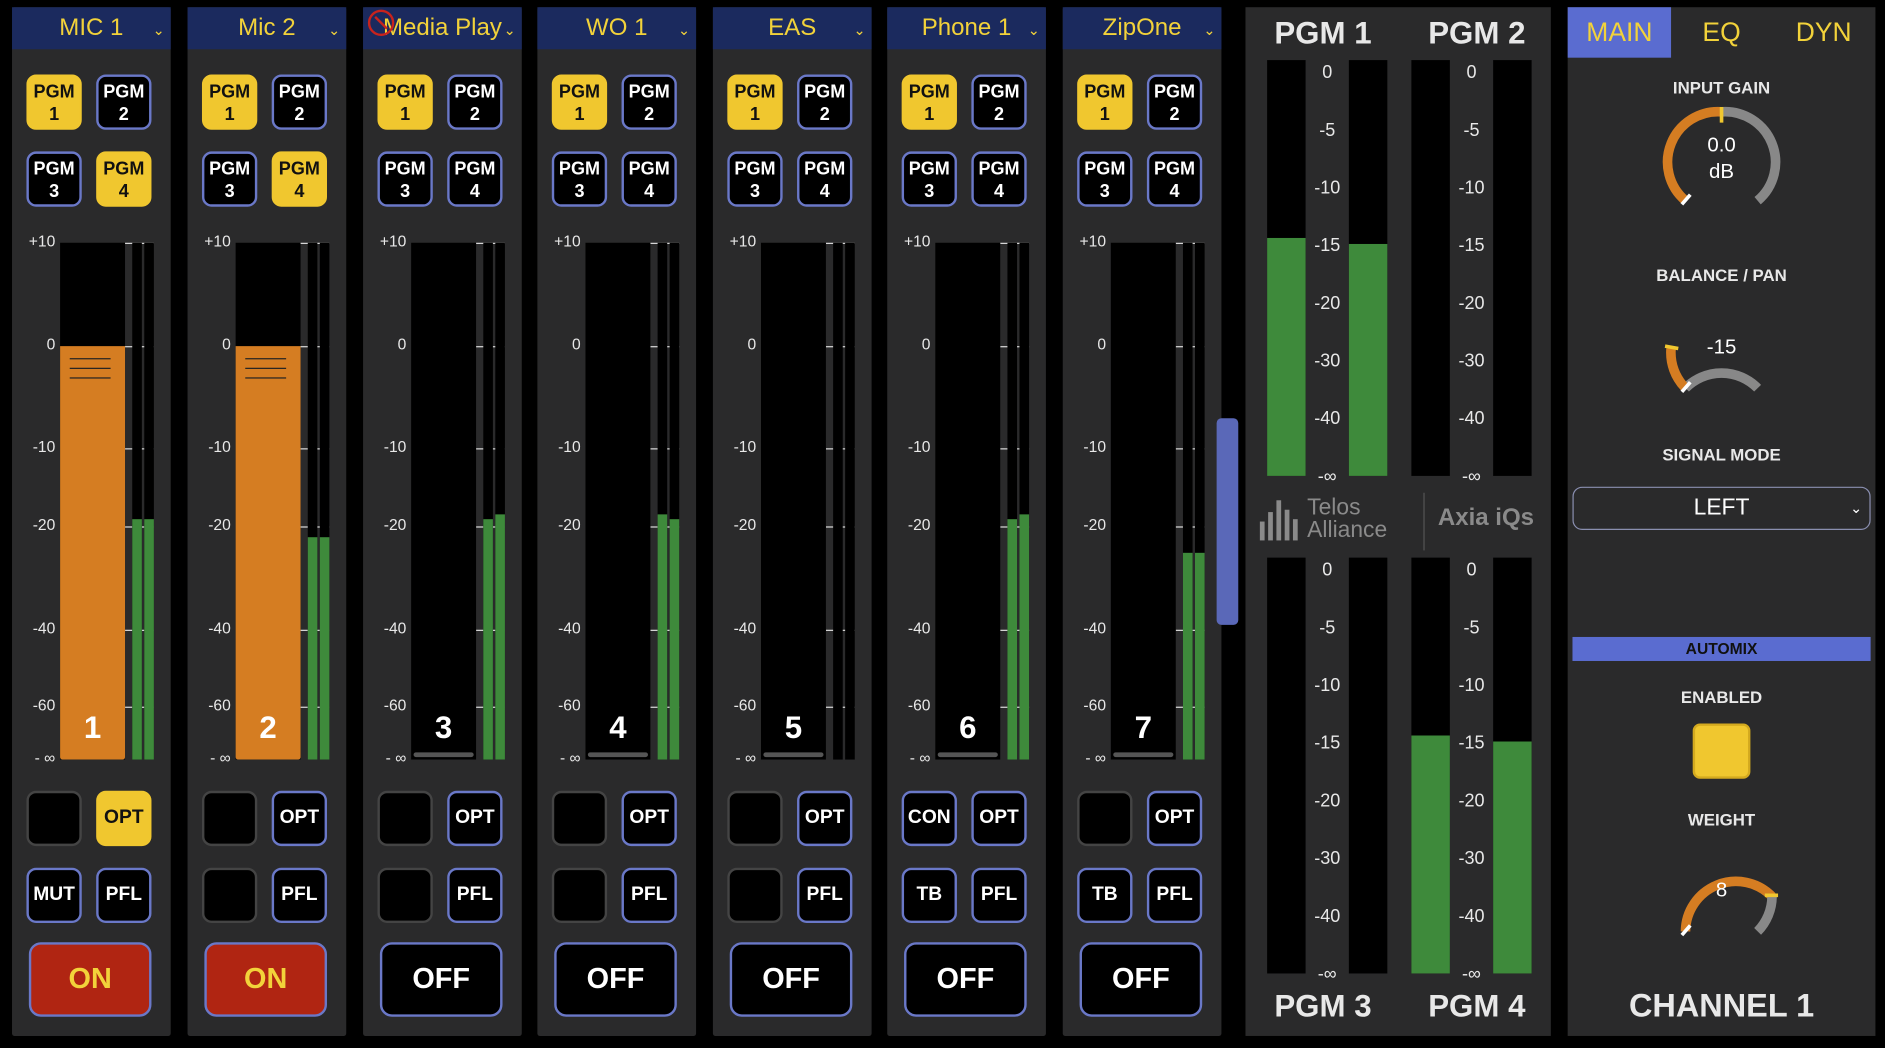  What do you see at coordinates (1721, 508) in the screenshot?
I see `signal-mode-select: LEFT ⌄` at bounding box center [1721, 508].